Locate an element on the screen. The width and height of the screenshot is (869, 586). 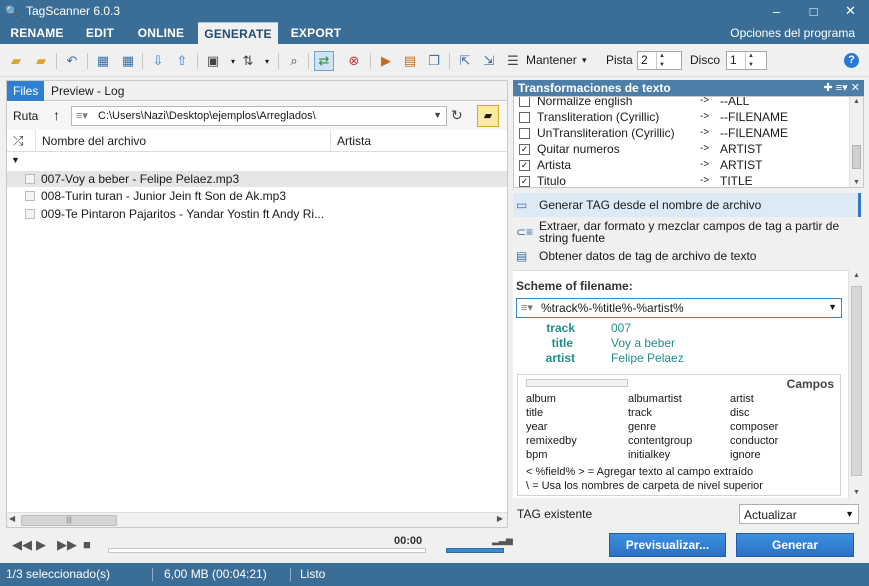
field-item: conductor is located at coordinates (754, 441).